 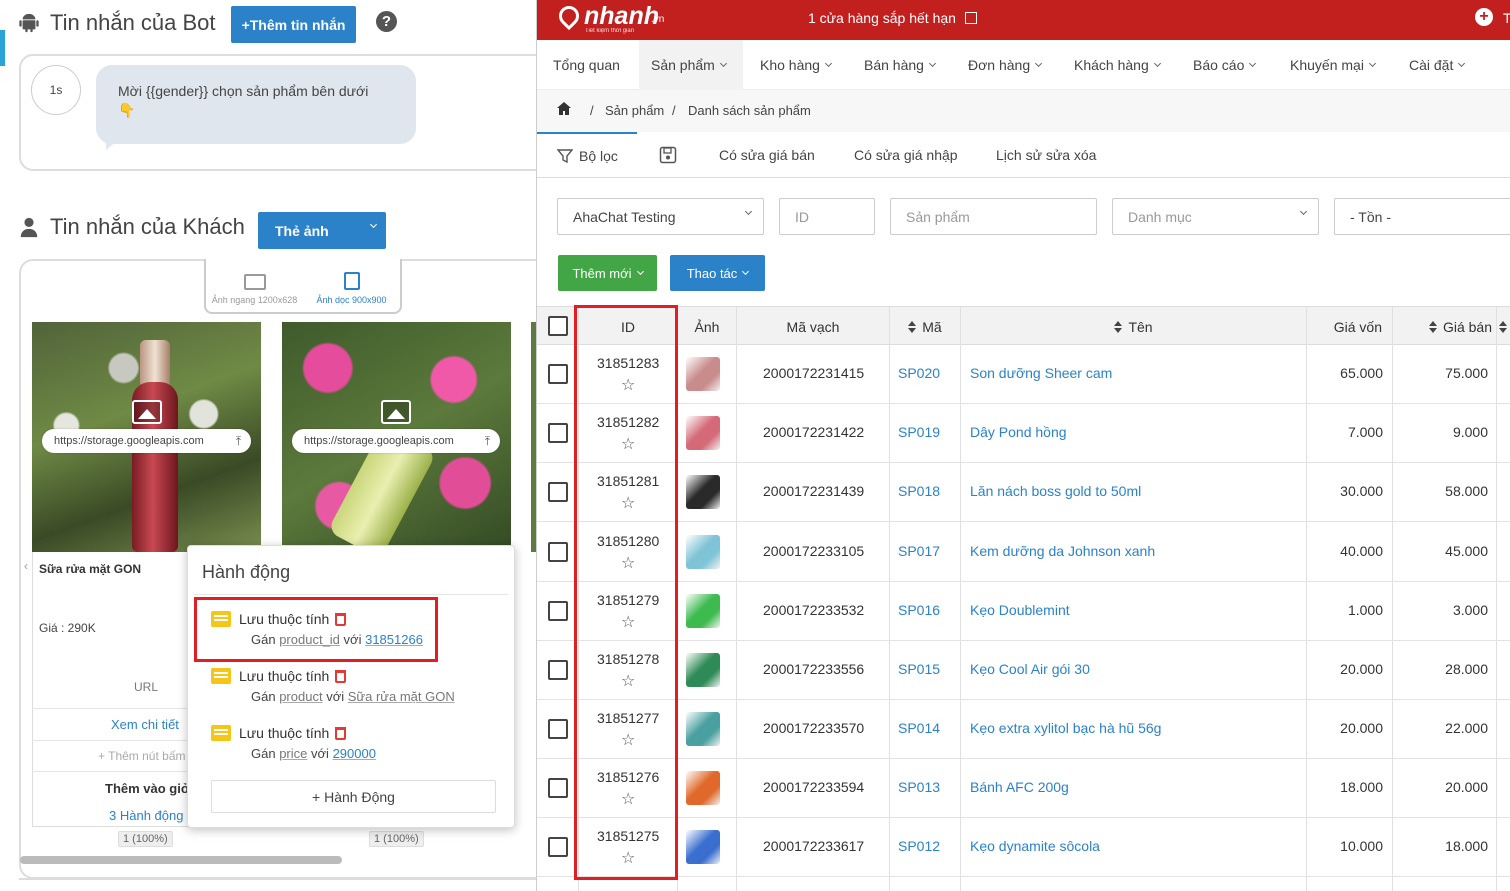 What do you see at coordinates (607, 273) in the screenshot?
I see `add-new-button: Thêm mới` at bounding box center [607, 273].